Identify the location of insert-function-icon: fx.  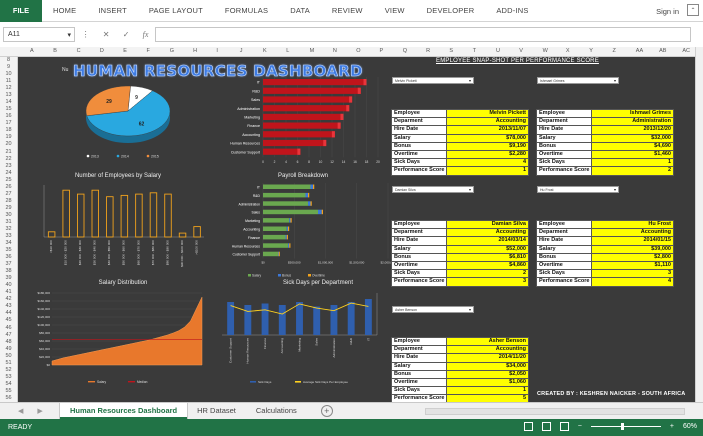
(146, 34).